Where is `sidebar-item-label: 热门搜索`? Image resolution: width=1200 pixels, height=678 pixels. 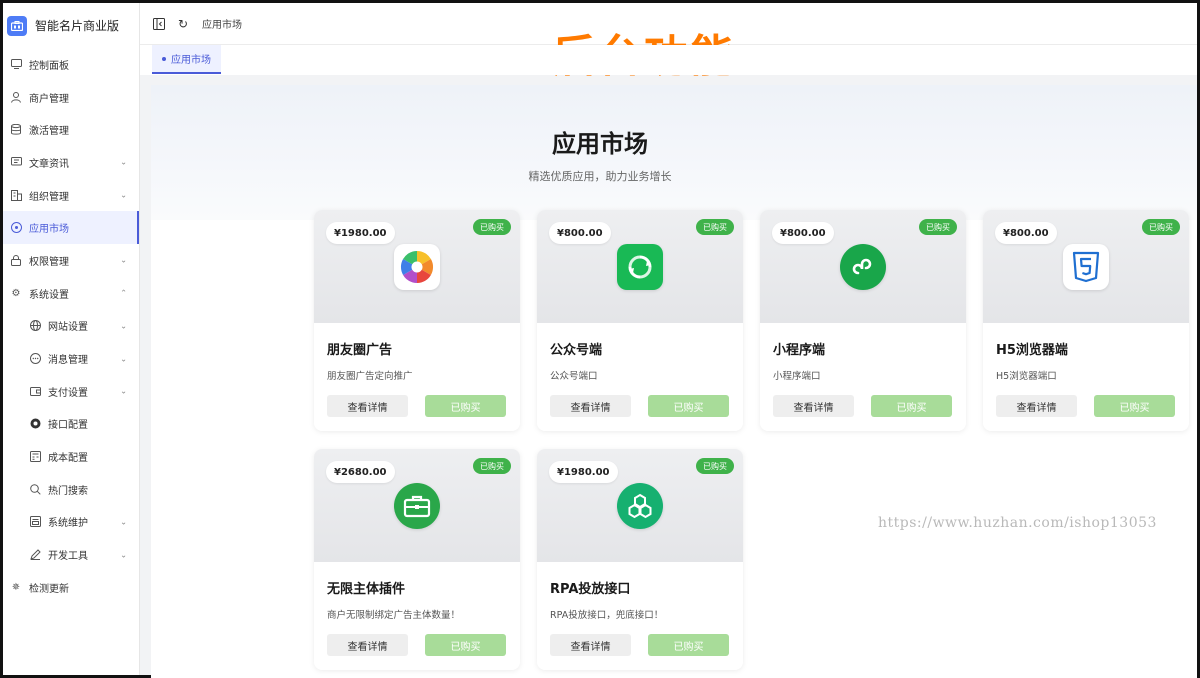 sidebar-item-label: 热门搜索 is located at coordinates (68, 491).